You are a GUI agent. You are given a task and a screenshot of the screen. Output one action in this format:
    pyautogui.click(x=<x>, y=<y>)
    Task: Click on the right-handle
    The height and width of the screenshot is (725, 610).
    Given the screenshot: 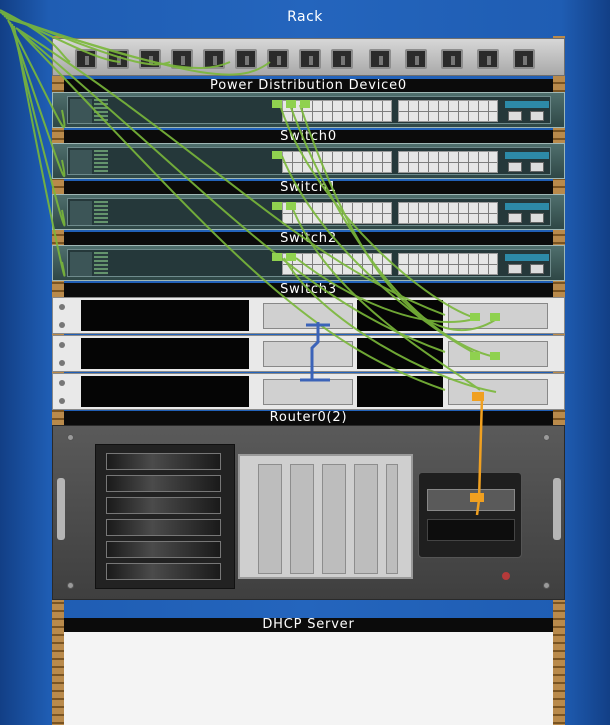 What is the action you would take?
    pyautogui.click(x=557, y=509)
    